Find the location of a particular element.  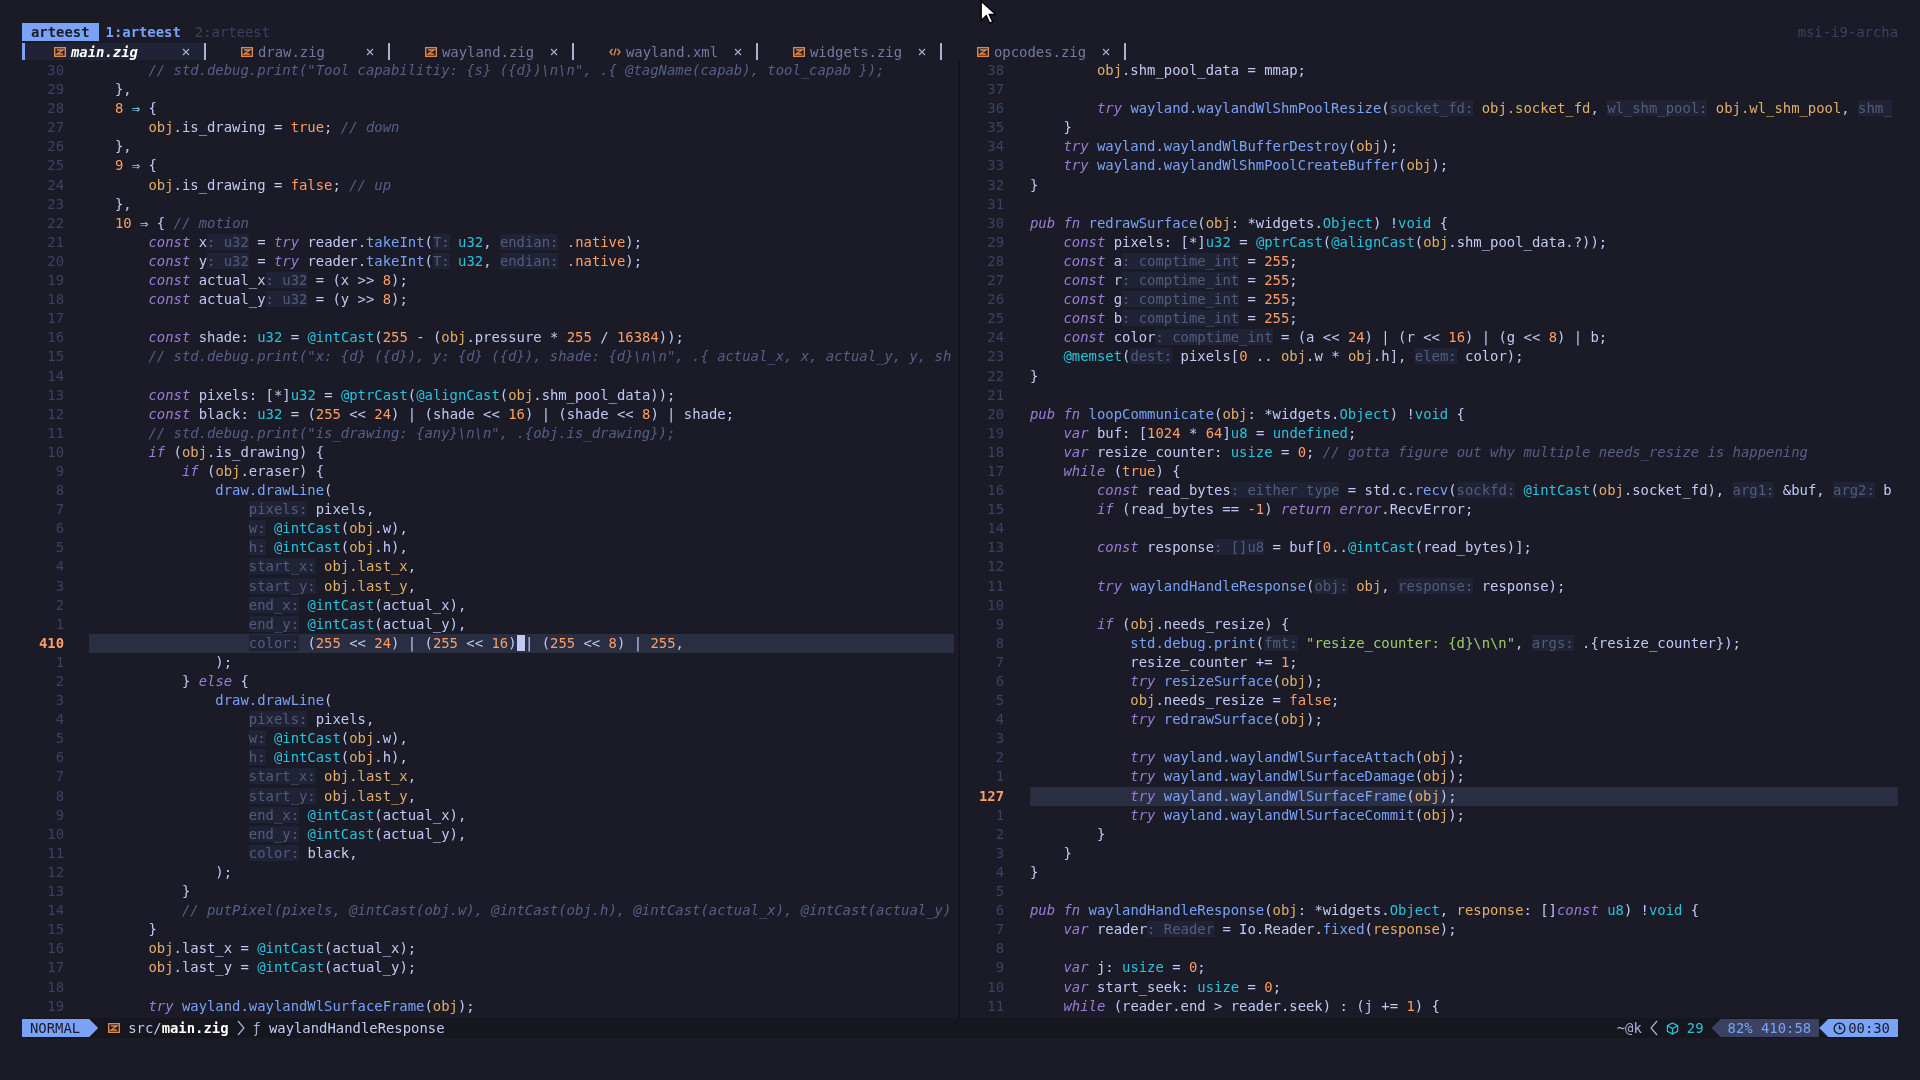

code-line: var reader: Reader = Io.Reader.fixed(response); is located at coordinates (1259, 930).